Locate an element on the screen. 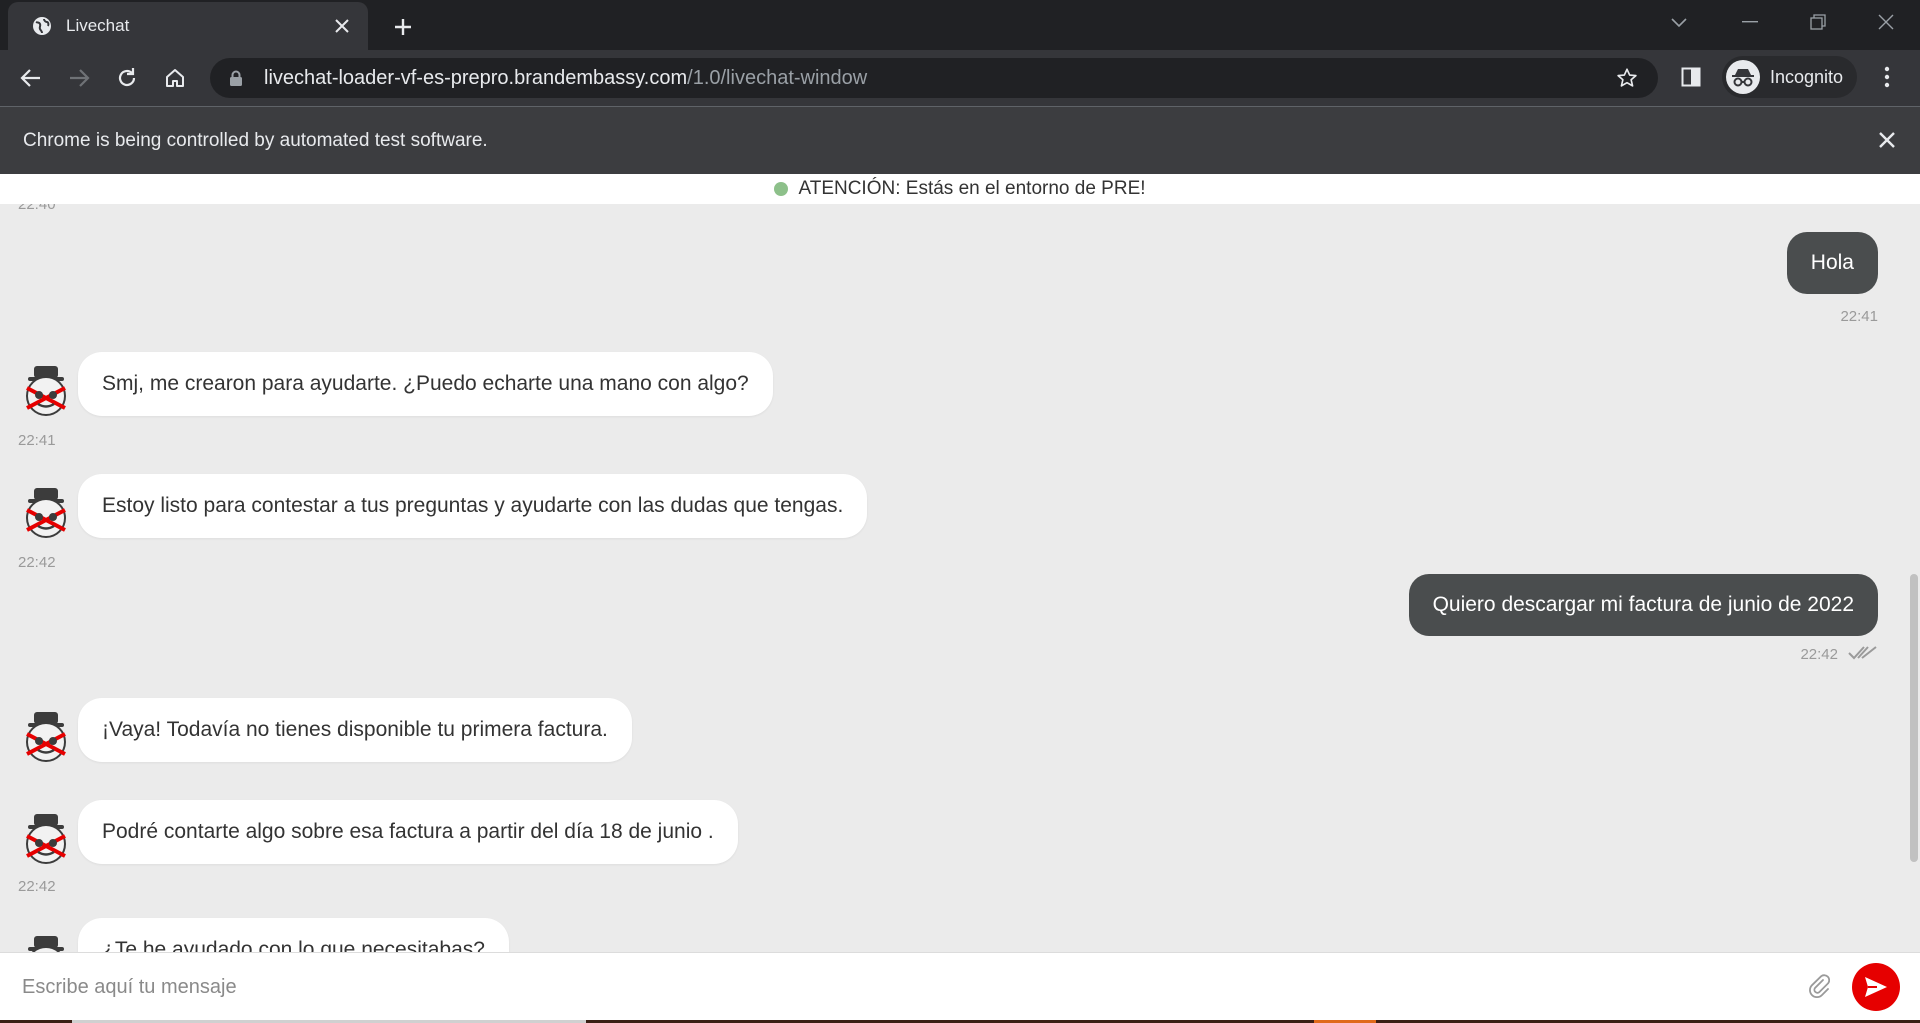 The height and width of the screenshot is (1023, 1920). bookmark-star-icon is located at coordinates (1627, 78).